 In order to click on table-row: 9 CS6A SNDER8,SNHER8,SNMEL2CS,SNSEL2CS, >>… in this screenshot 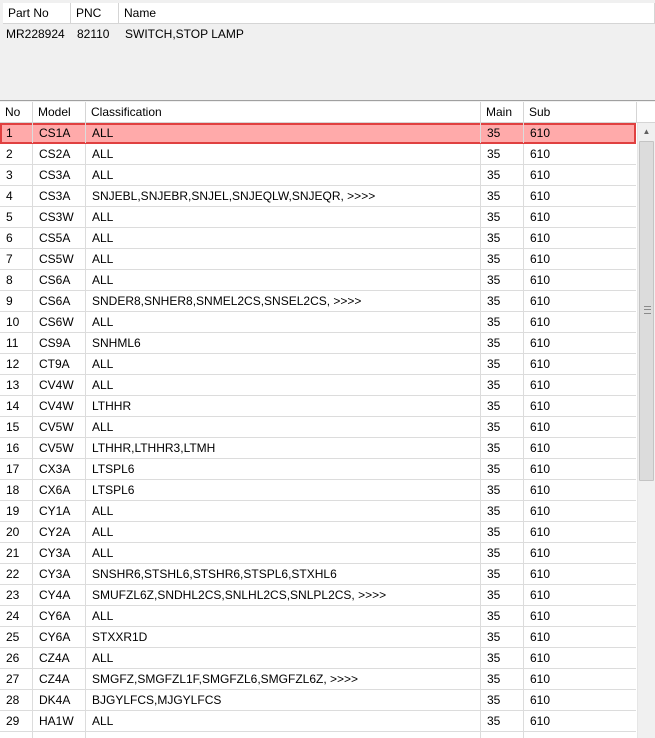, I will do `click(318, 301)`.